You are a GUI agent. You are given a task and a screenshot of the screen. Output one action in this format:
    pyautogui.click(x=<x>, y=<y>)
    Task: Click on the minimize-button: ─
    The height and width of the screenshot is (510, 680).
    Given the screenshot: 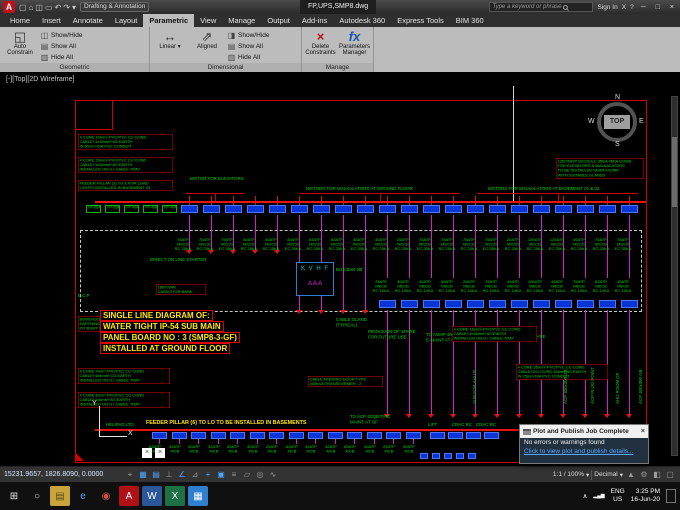 What is the action you would take?
    pyautogui.click(x=643, y=7)
    